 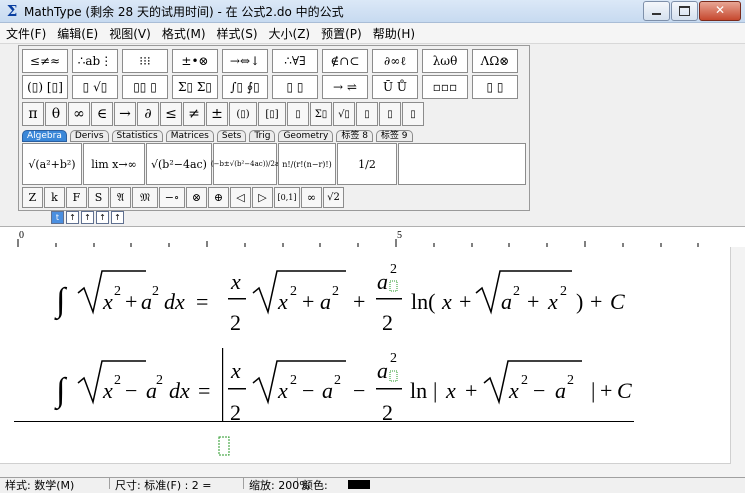 I want to click on palette-fraktur-m-button: 𝔐, so click(x=145, y=197).